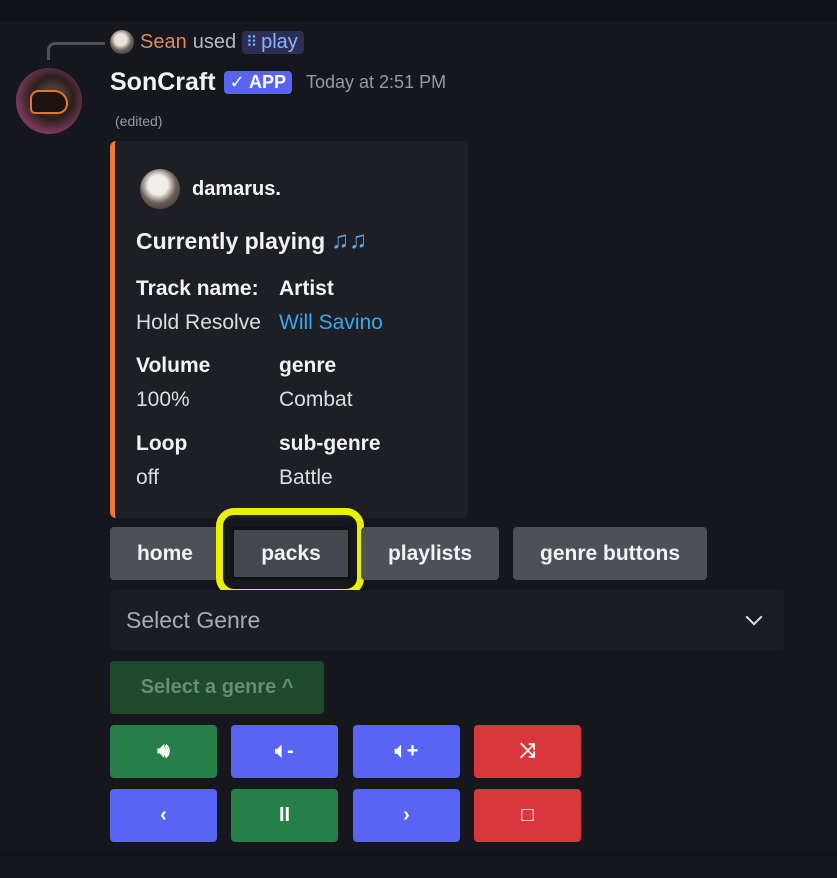 The height and width of the screenshot is (878, 837). What do you see at coordinates (198, 306) in the screenshot?
I see `field-track-name: Track name: Hold Resolve` at bounding box center [198, 306].